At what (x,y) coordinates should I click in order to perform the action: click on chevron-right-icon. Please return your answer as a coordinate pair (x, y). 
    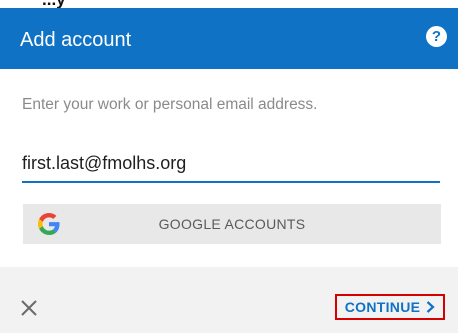
    Looking at the image, I should click on (431, 307).